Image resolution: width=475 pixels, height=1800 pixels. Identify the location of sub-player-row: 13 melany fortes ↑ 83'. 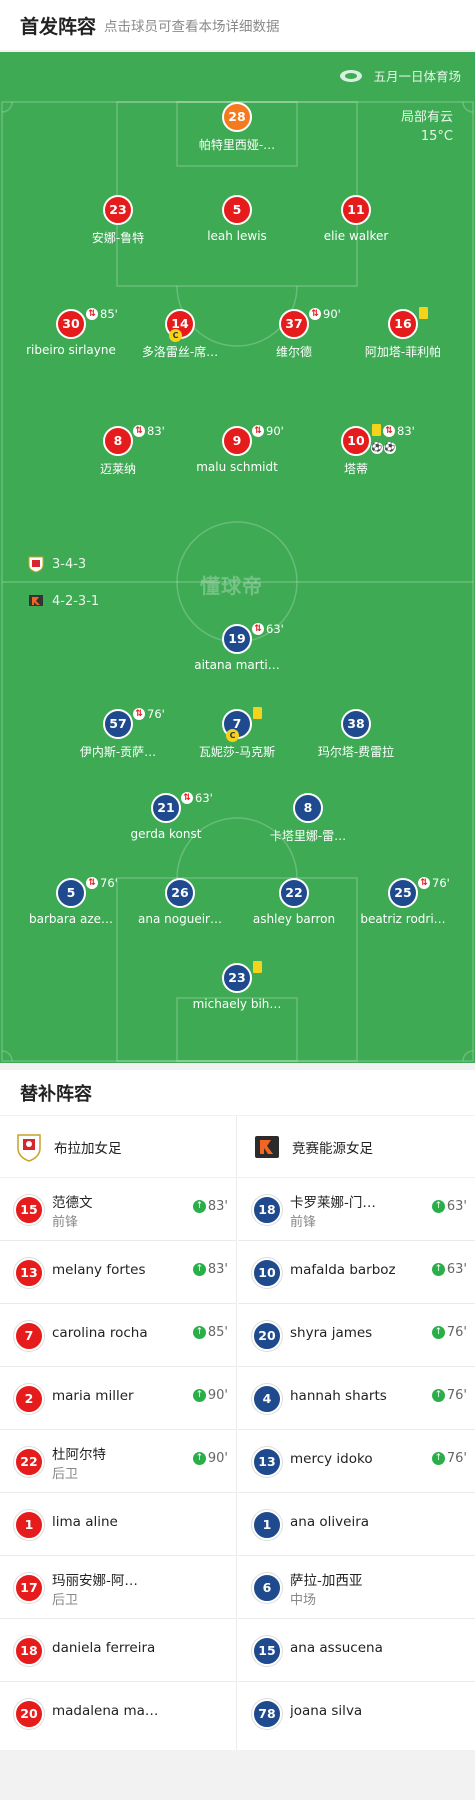
(118, 1272).